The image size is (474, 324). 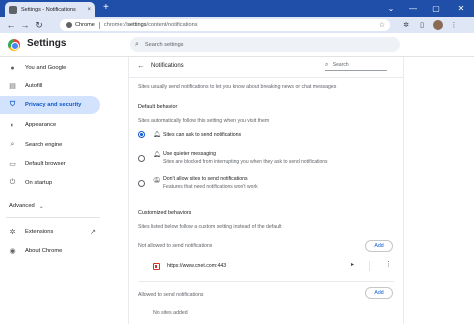 I want to click on more-actions-icon: ⋮, so click(x=388, y=264).